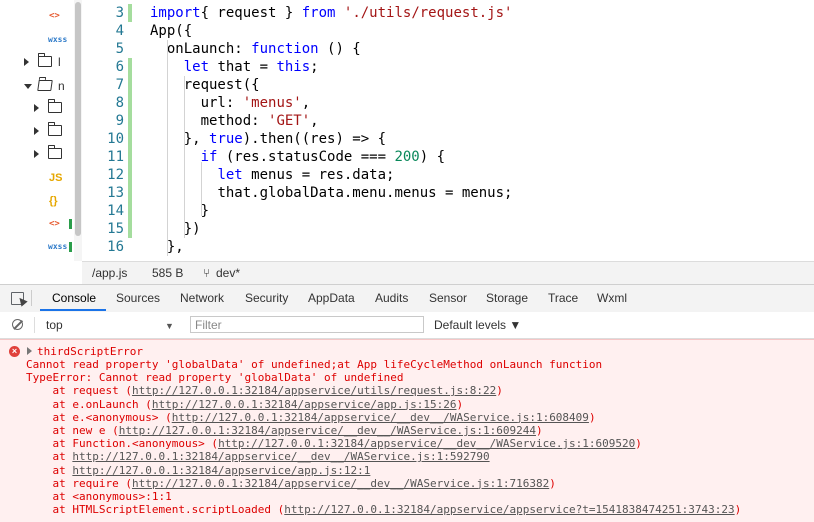 This screenshot has width=814, height=522. Describe the element at coordinates (289, 121) in the screenshot. I see `string-token: 'GET'` at that location.